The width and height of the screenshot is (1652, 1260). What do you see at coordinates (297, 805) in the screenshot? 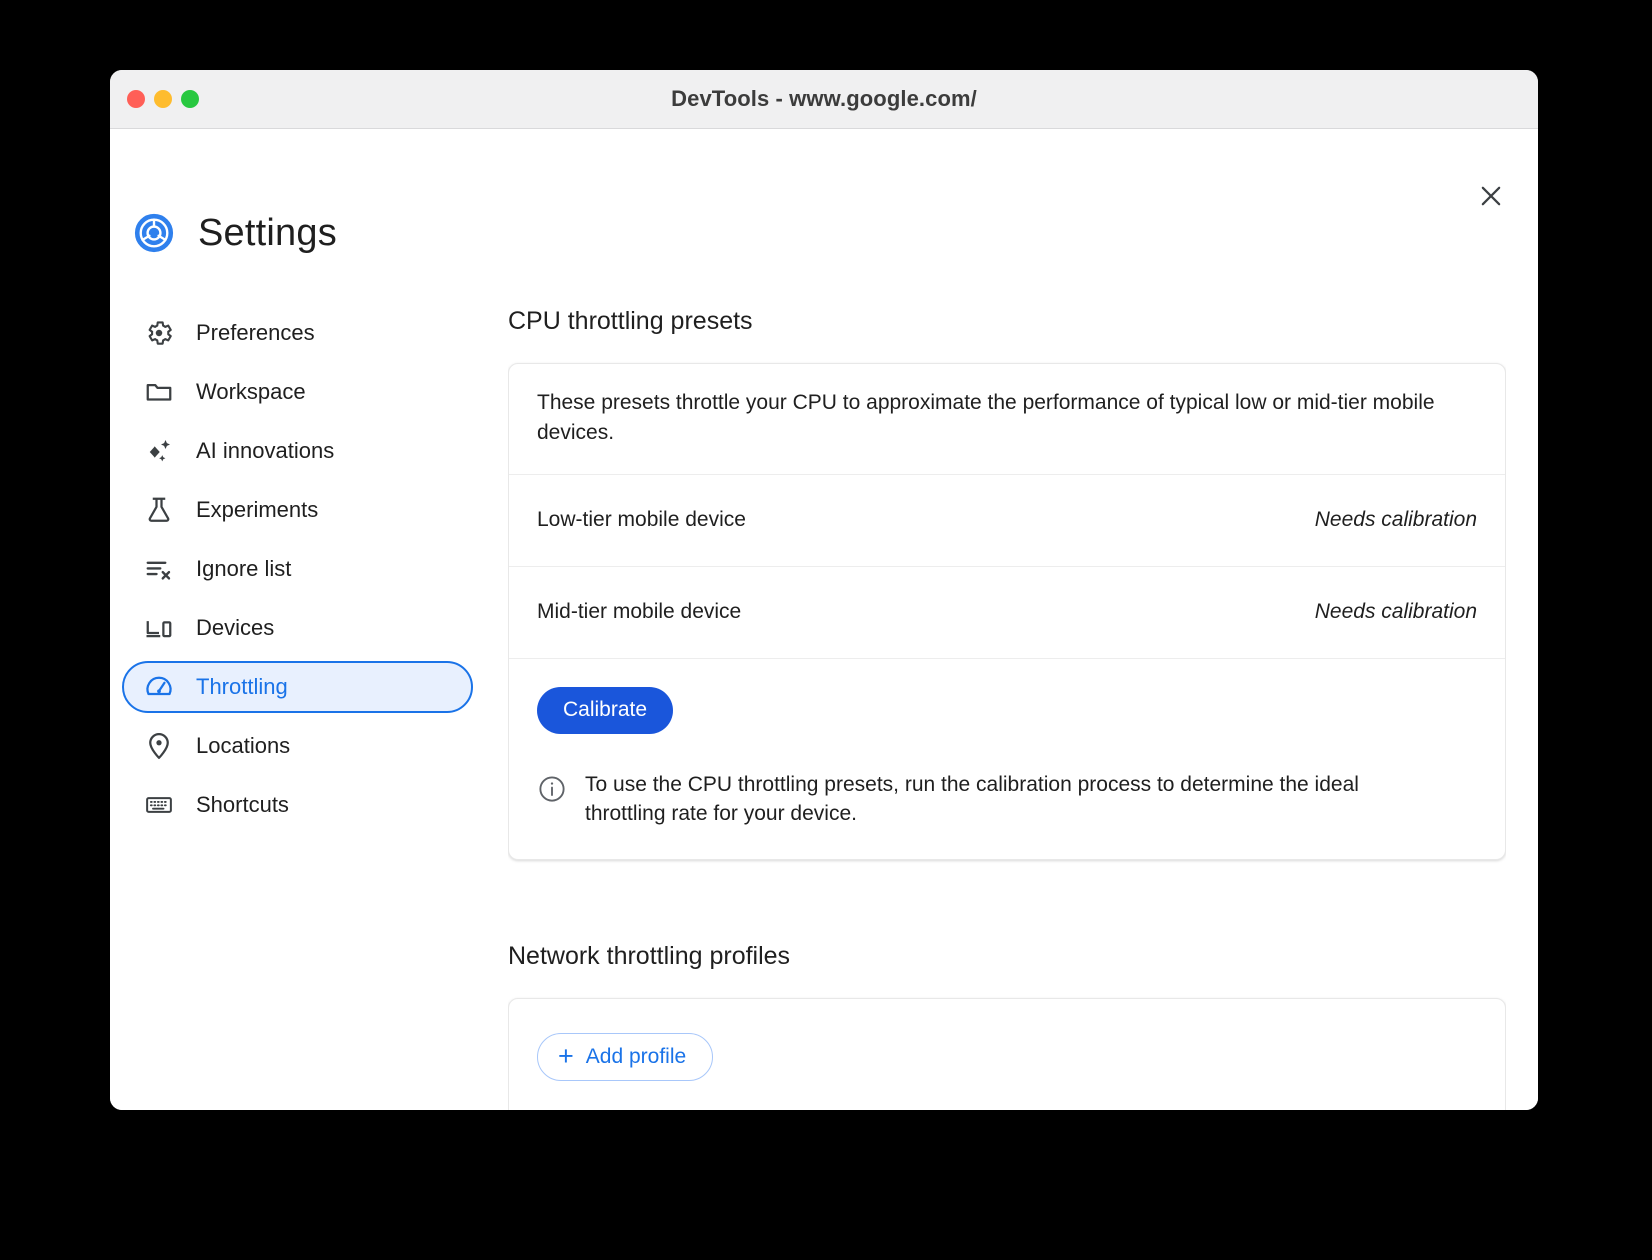
I see `sidebar-item-shortcuts: Shortcuts` at bounding box center [297, 805].